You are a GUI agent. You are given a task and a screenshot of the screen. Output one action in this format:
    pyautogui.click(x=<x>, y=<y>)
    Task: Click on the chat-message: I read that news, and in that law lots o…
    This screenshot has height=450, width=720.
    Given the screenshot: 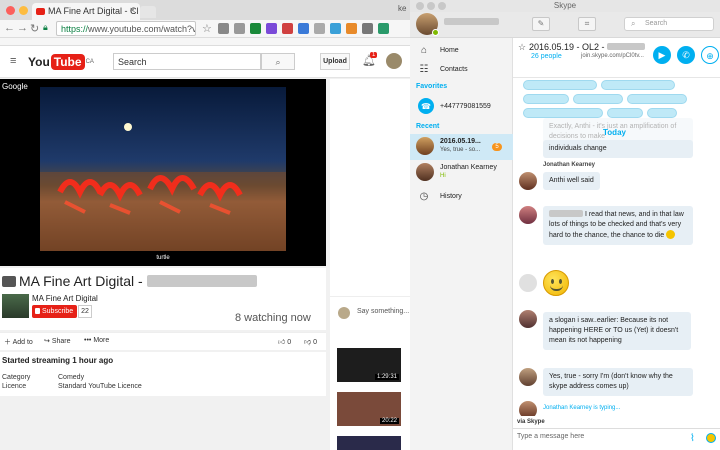 What is the action you would take?
    pyautogui.click(x=618, y=225)
    